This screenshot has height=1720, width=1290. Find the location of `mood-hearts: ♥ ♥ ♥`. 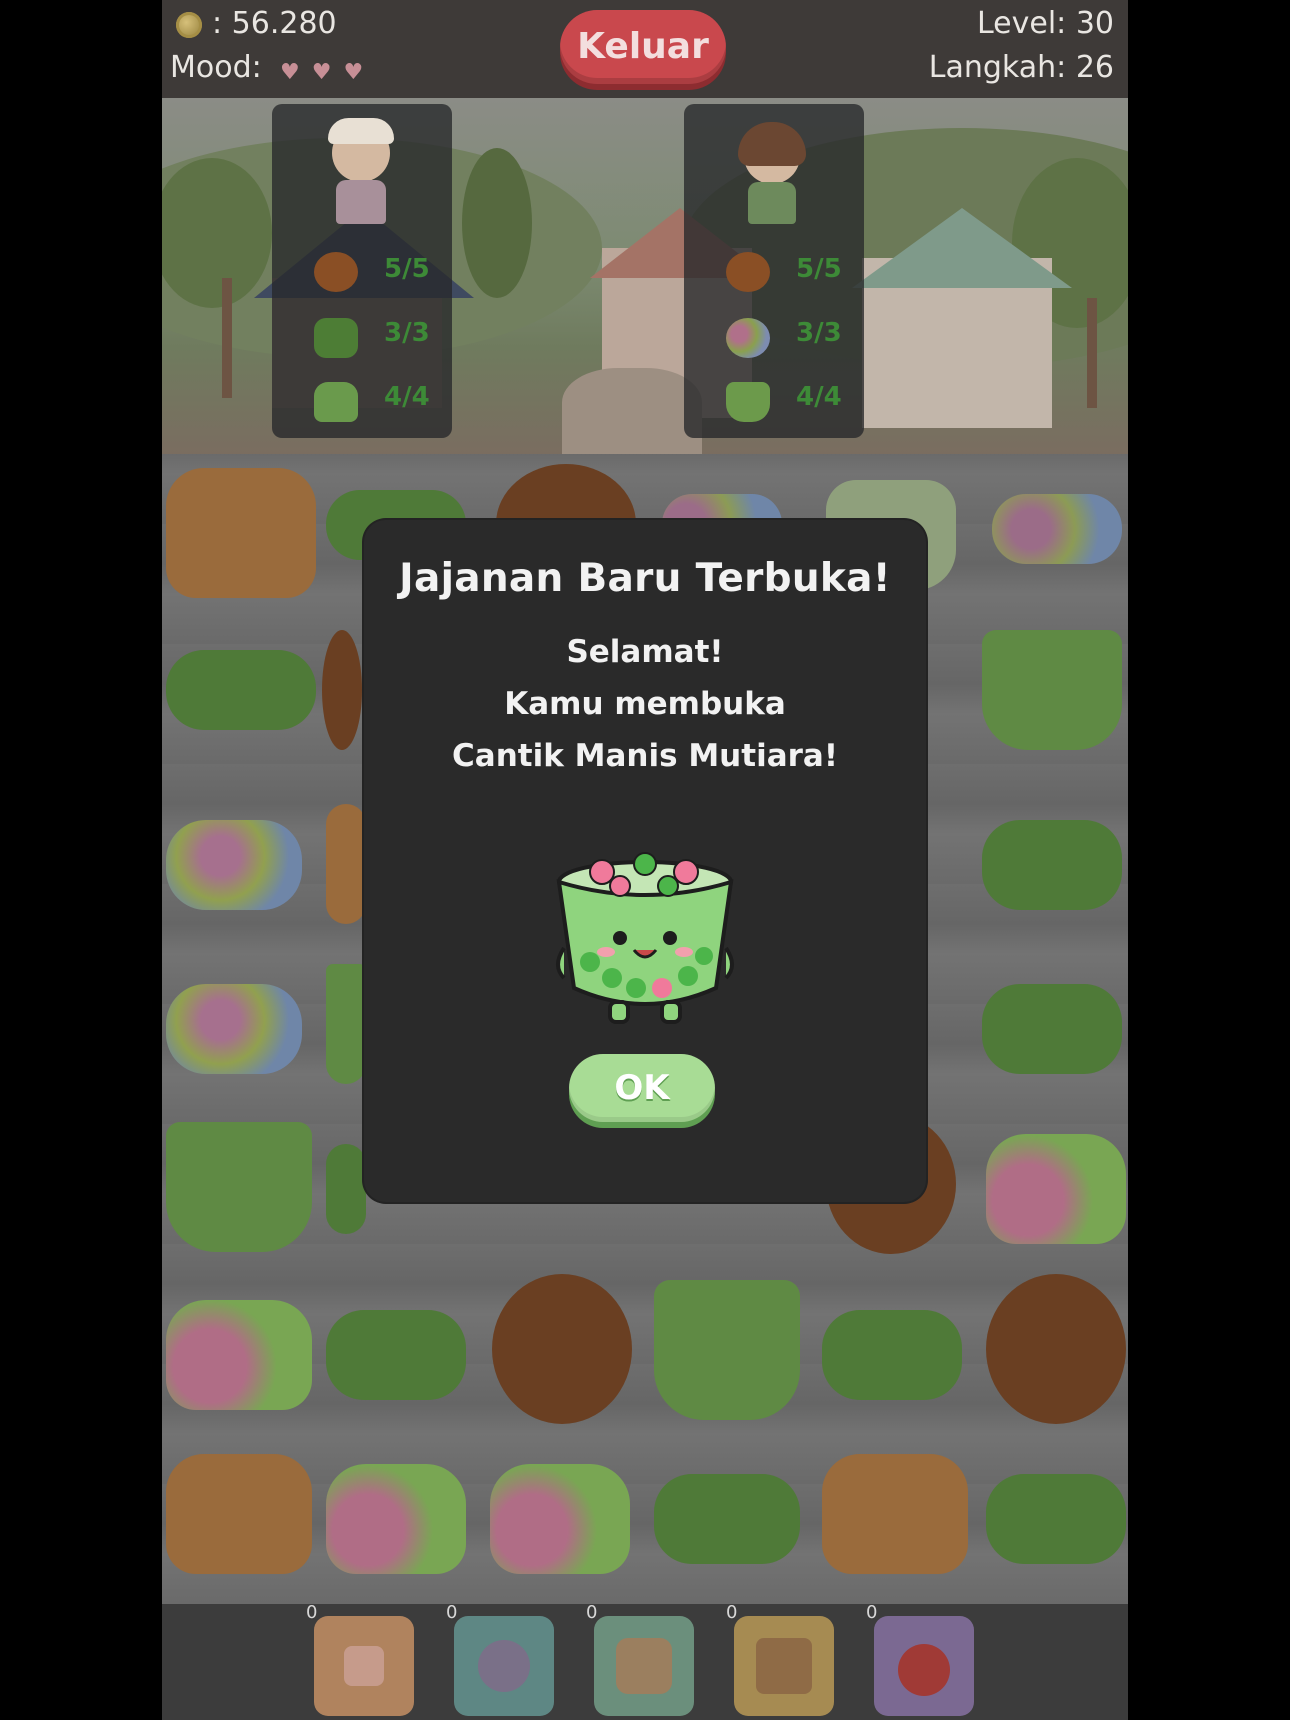

mood-hearts: ♥ ♥ ♥ is located at coordinates (315, 69).